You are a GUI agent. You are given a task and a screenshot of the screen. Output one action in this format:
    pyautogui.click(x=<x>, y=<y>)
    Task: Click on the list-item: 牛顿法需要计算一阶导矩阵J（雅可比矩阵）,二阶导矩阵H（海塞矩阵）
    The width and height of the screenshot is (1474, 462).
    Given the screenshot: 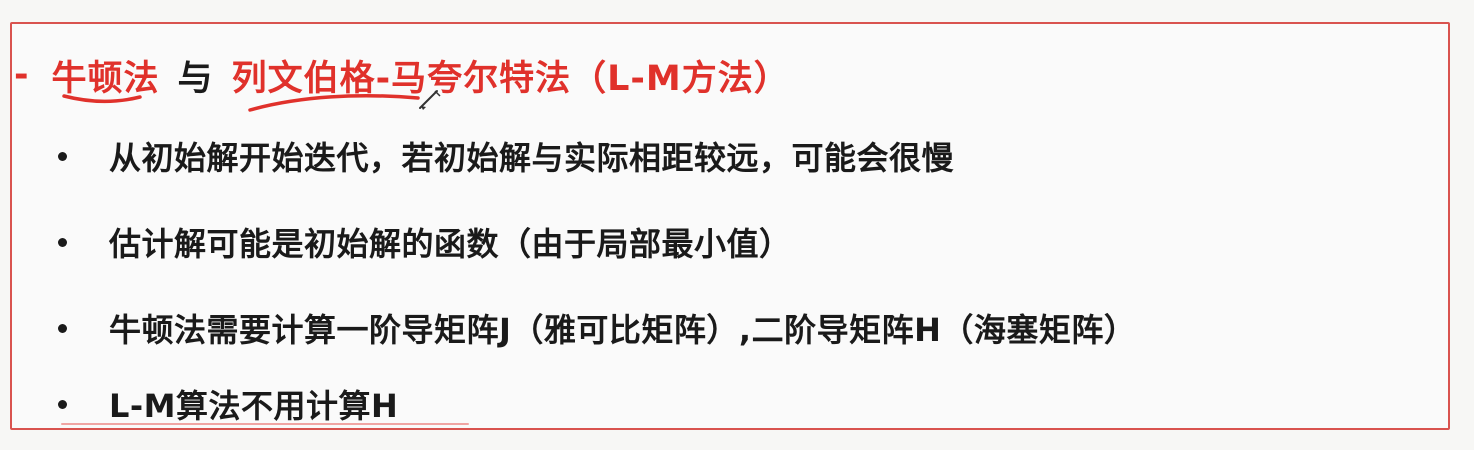 What is the action you would take?
    pyautogui.click(x=597, y=328)
    